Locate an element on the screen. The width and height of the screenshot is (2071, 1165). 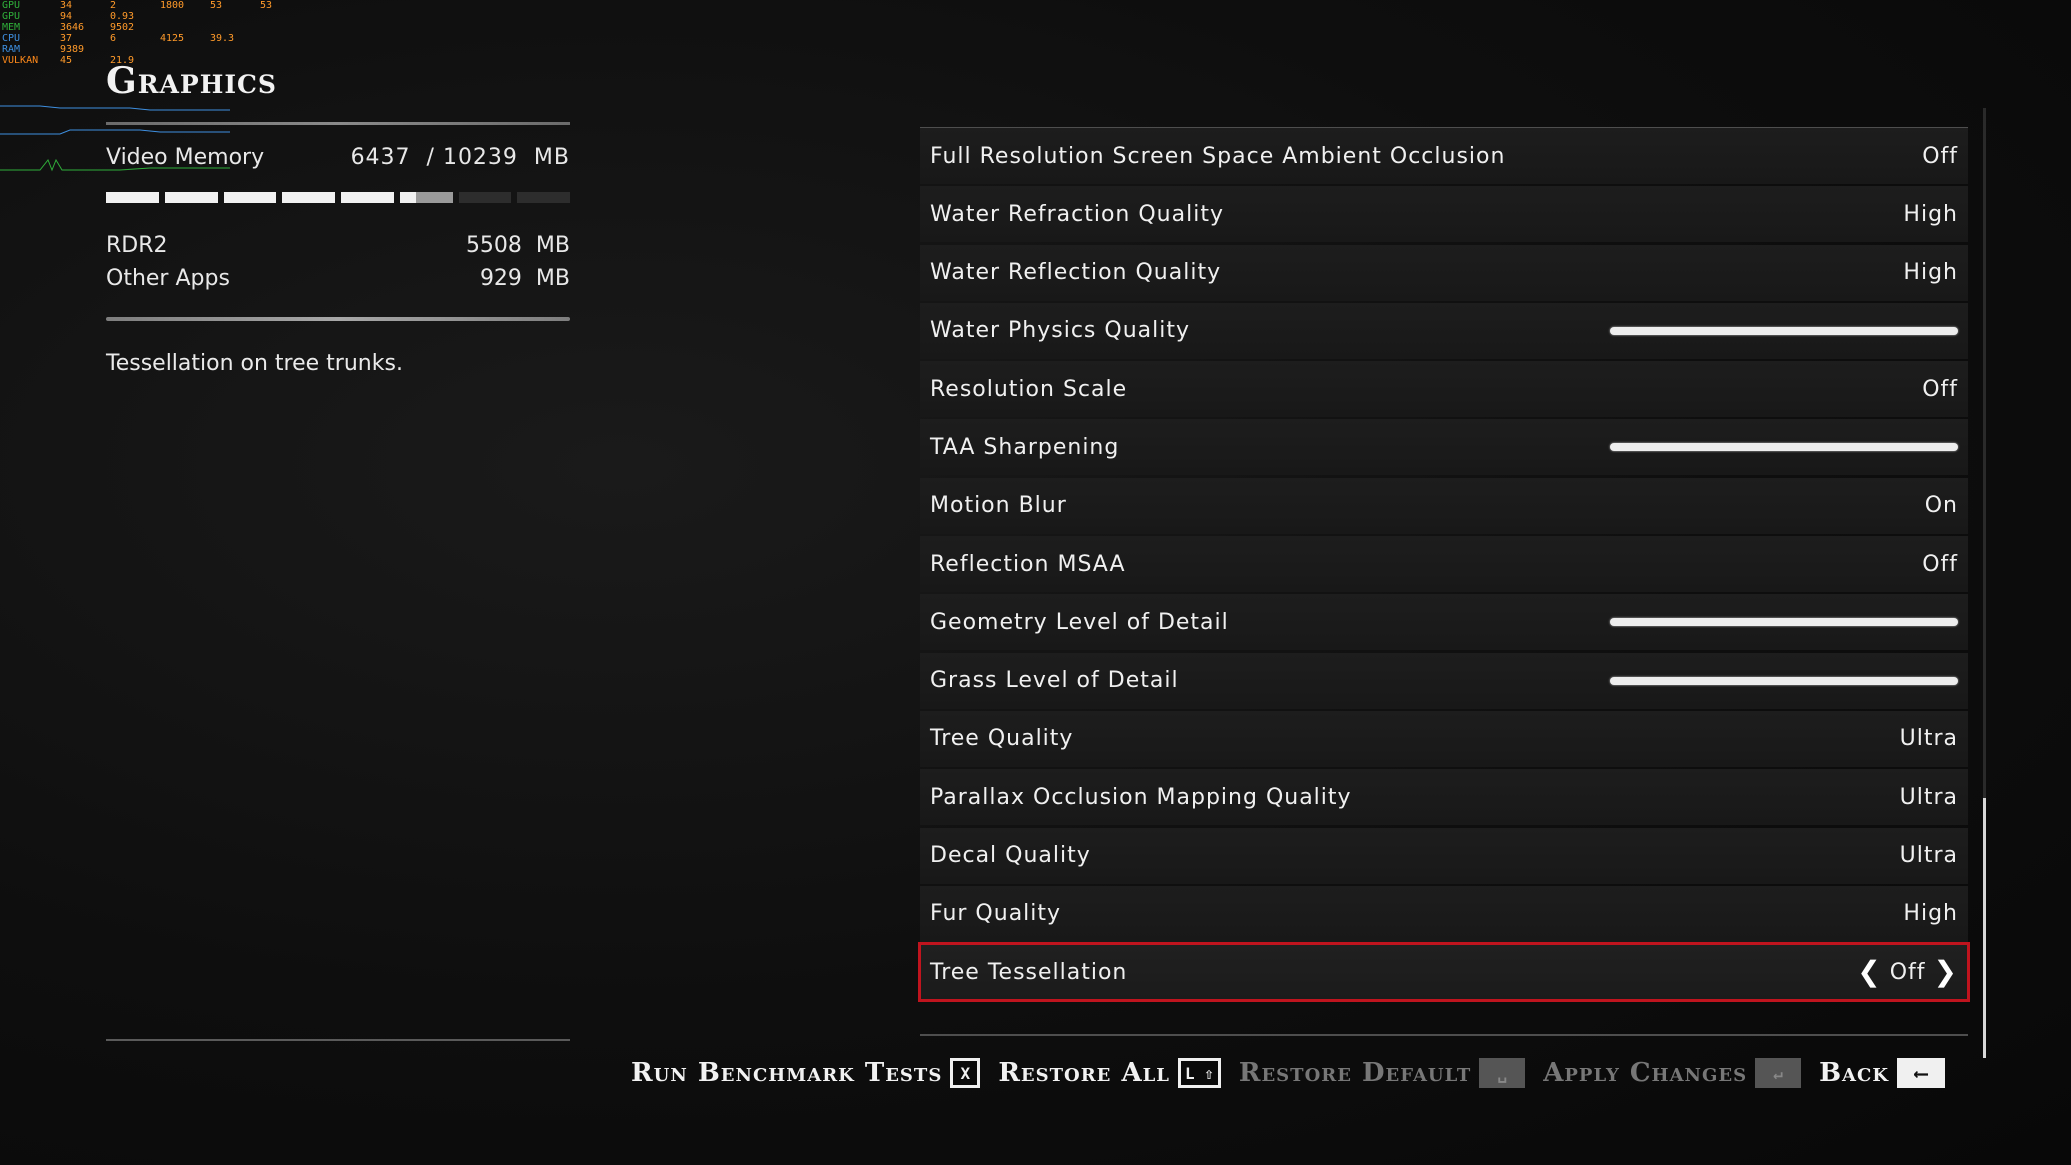
memory-app-value: 929 MB is located at coordinates (524, 278).